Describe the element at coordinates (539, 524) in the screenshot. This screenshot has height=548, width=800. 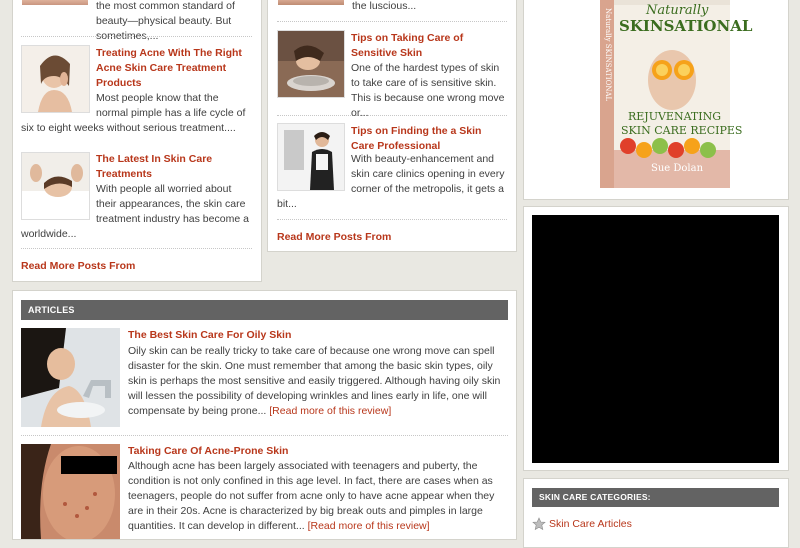
I see `star-icon` at that location.